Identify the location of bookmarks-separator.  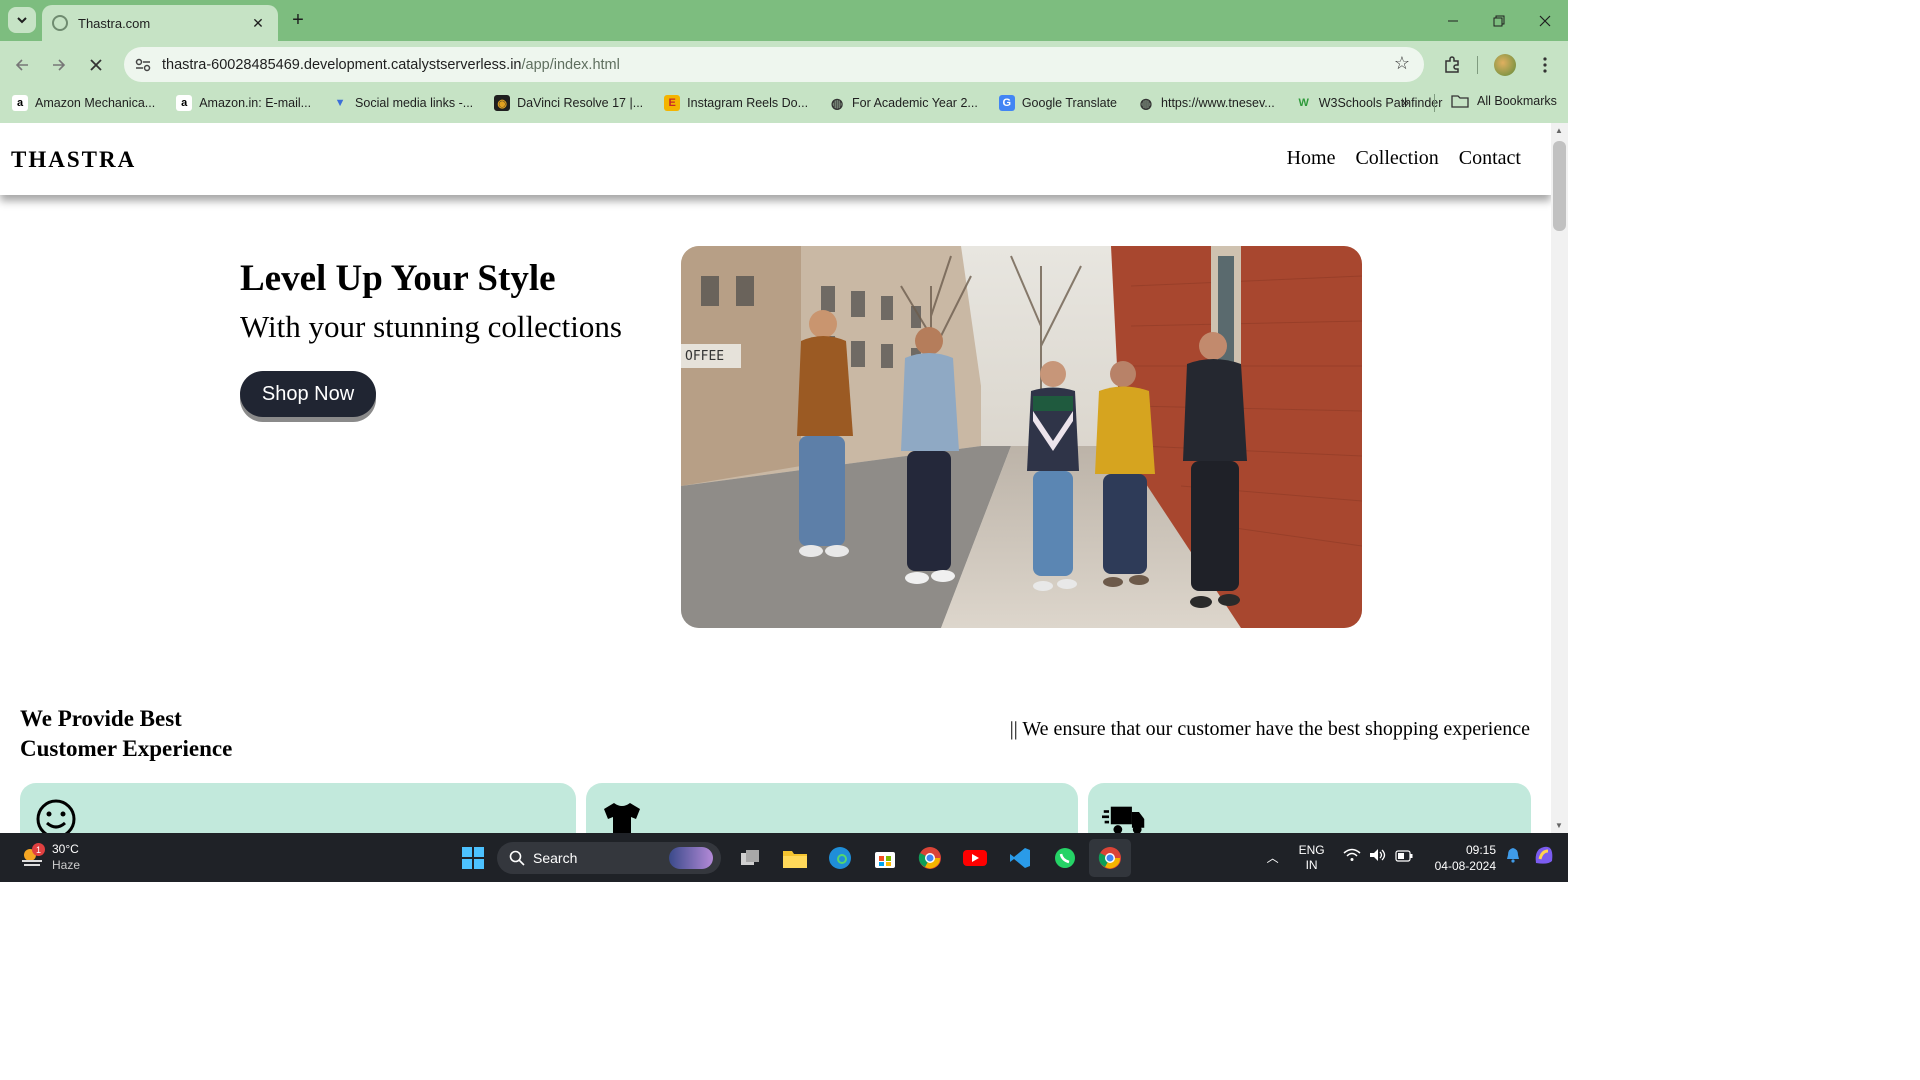
(1434, 103).